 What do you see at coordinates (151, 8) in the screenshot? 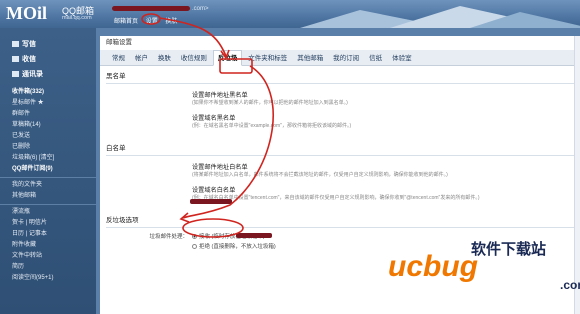
I see `redacted-username` at bounding box center [151, 8].